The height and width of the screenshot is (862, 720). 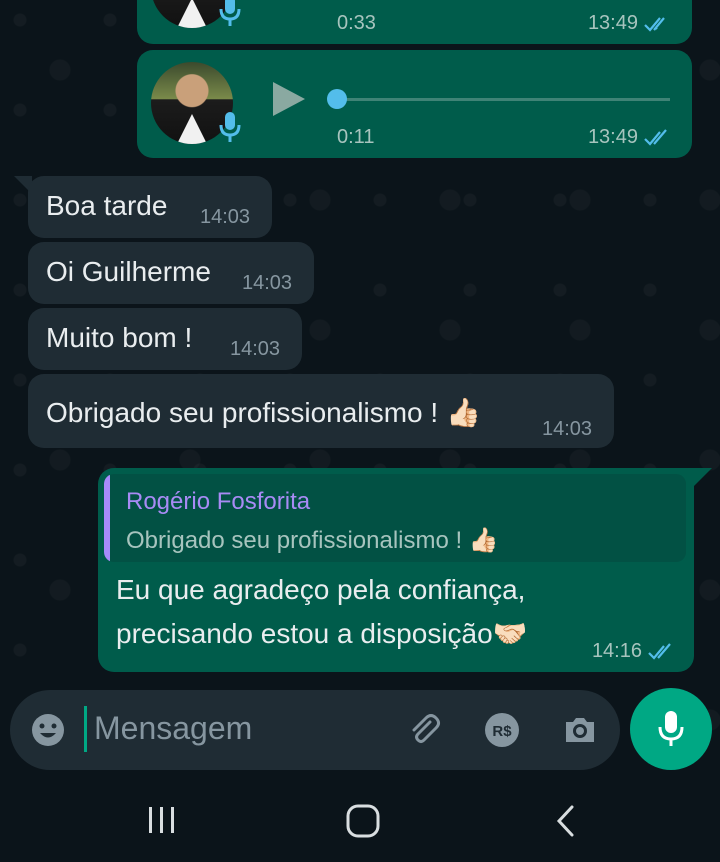 I want to click on message-composer: Mensagem R$, so click(x=315, y=730).